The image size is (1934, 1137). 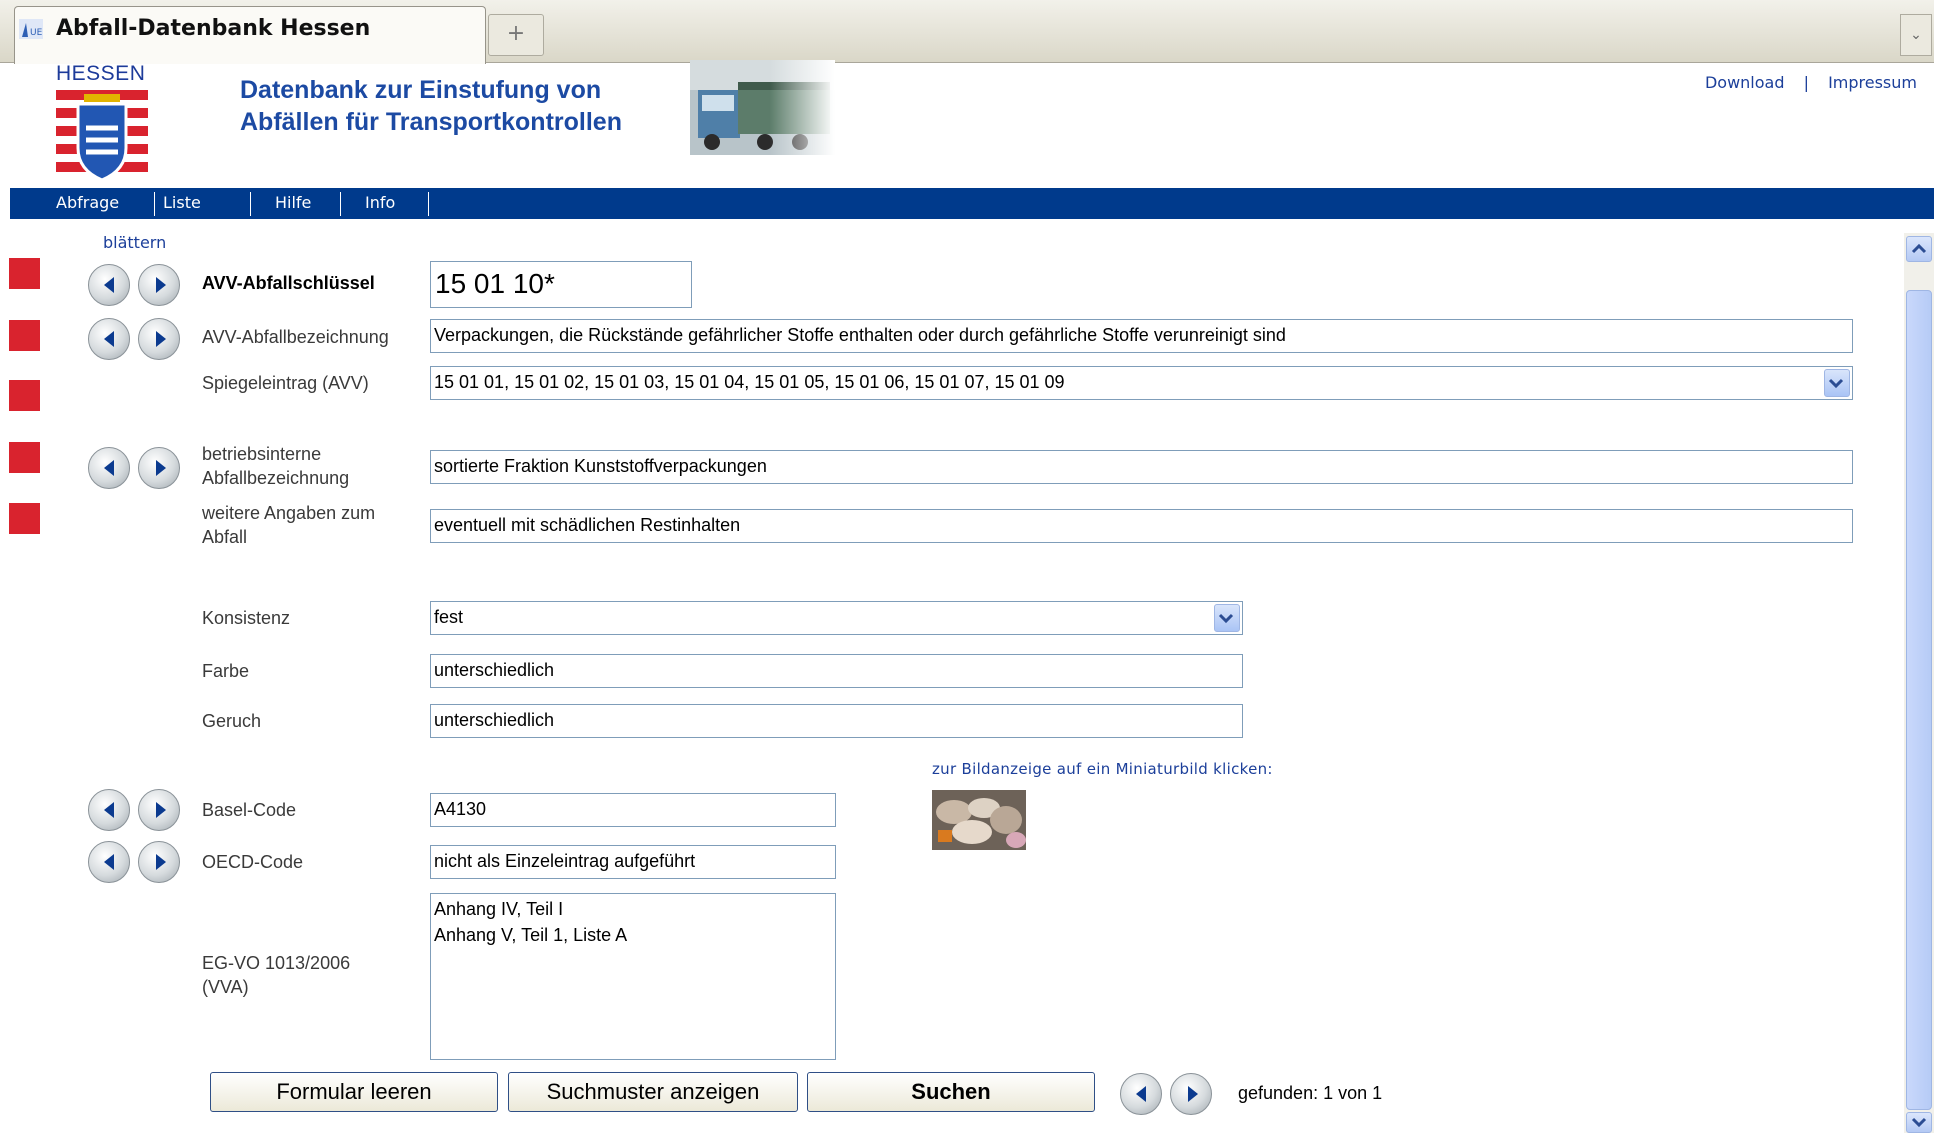 I want to click on consistency-label: Konsistenz, so click(x=246, y=618).